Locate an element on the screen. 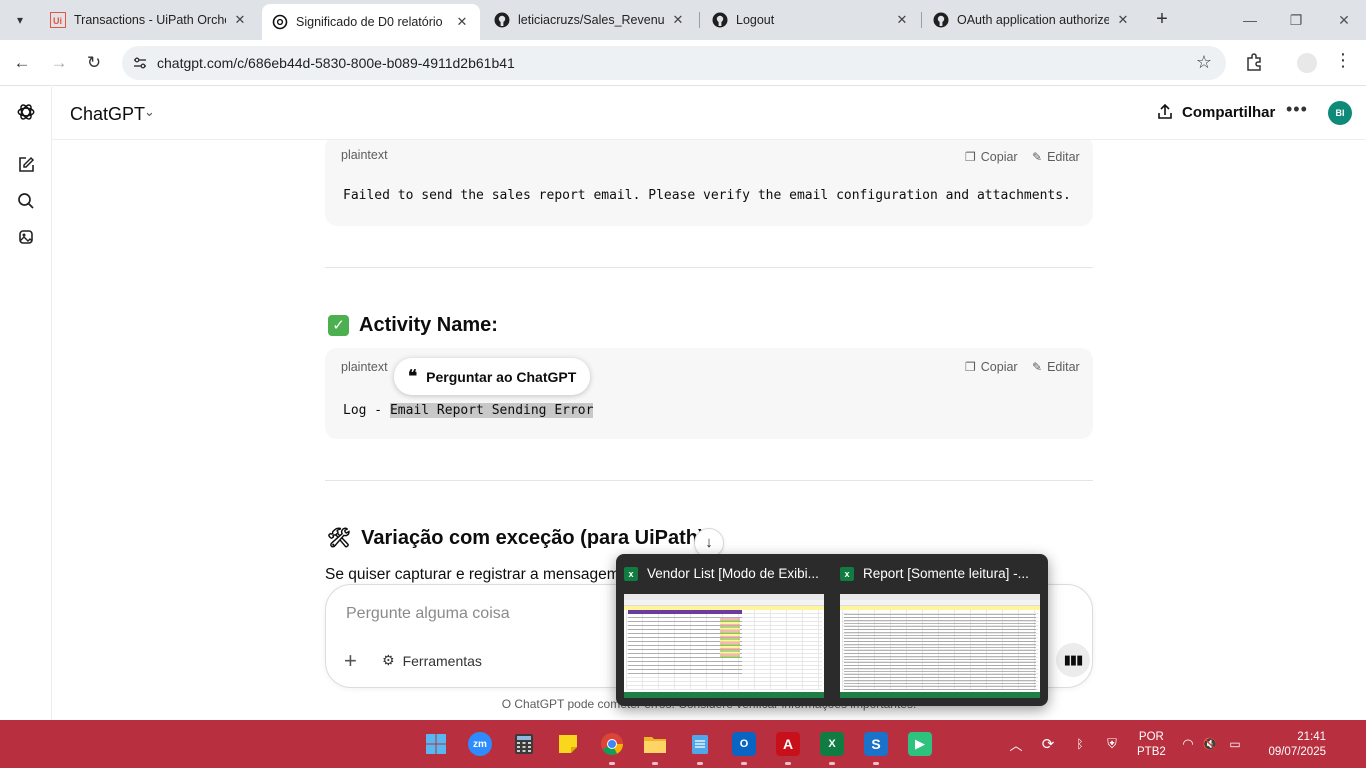 The width and height of the screenshot is (1366, 768). user-avatar: BI is located at coordinates (1340, 113).